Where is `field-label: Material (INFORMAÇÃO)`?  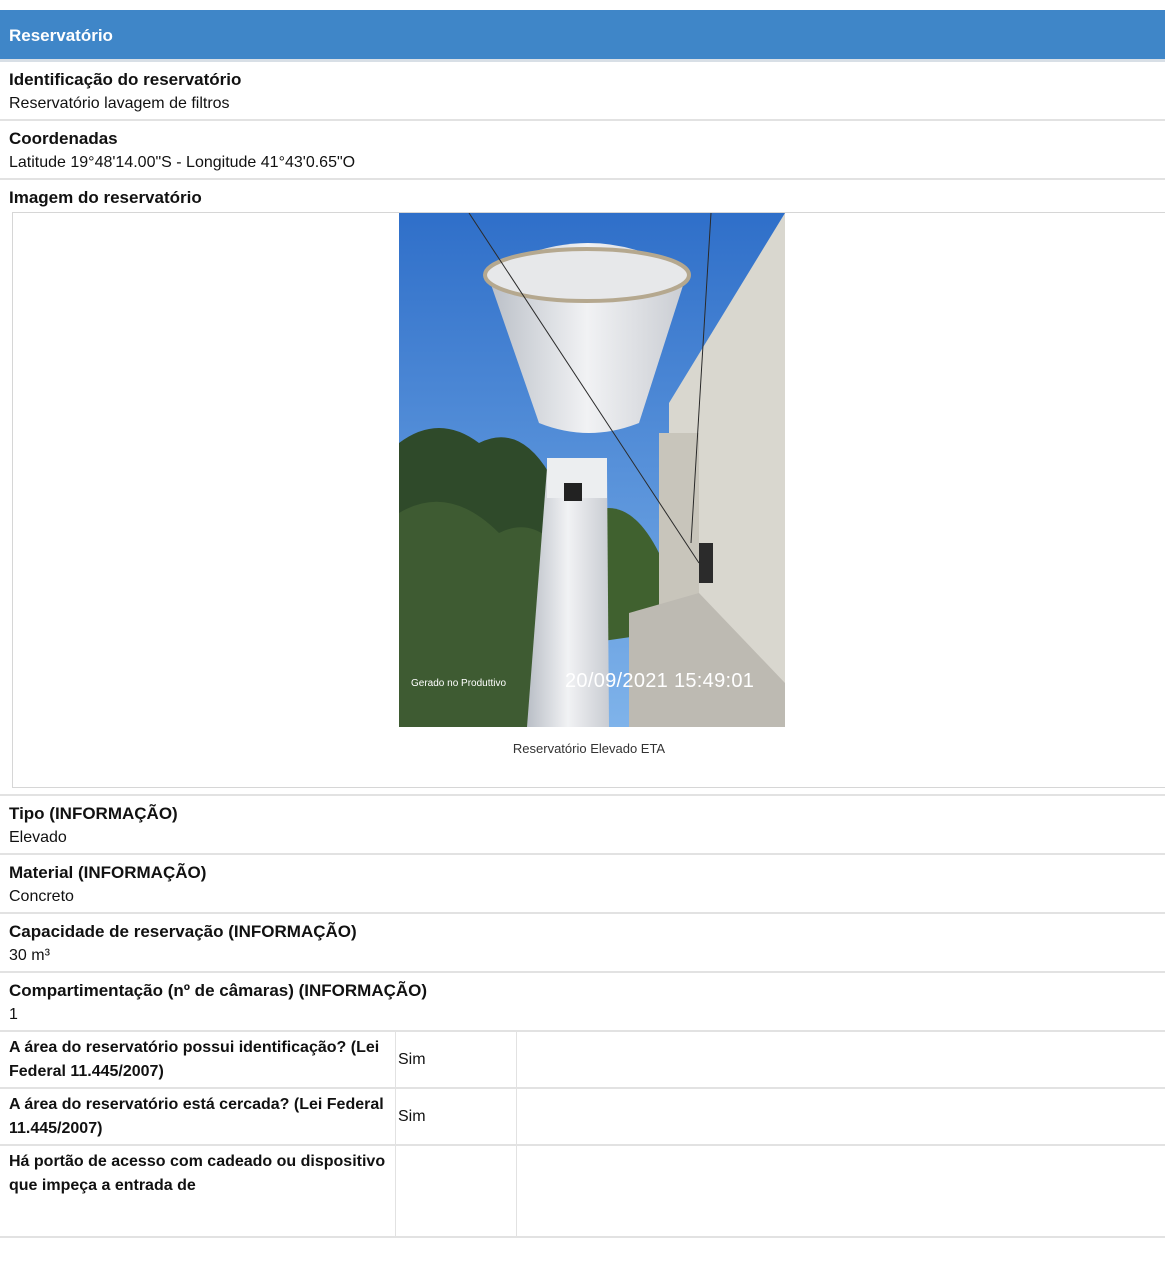 field-label: Material (INFORMAÇÃO) is located at coordinates (108, 872).